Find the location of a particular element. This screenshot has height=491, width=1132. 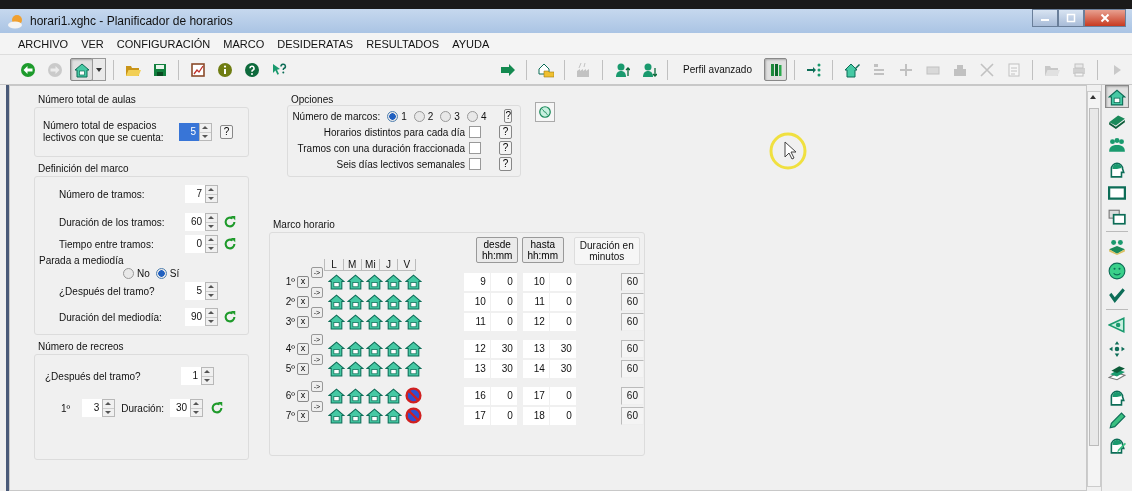

hour-field: 18 is located at coordinates (535, 415).